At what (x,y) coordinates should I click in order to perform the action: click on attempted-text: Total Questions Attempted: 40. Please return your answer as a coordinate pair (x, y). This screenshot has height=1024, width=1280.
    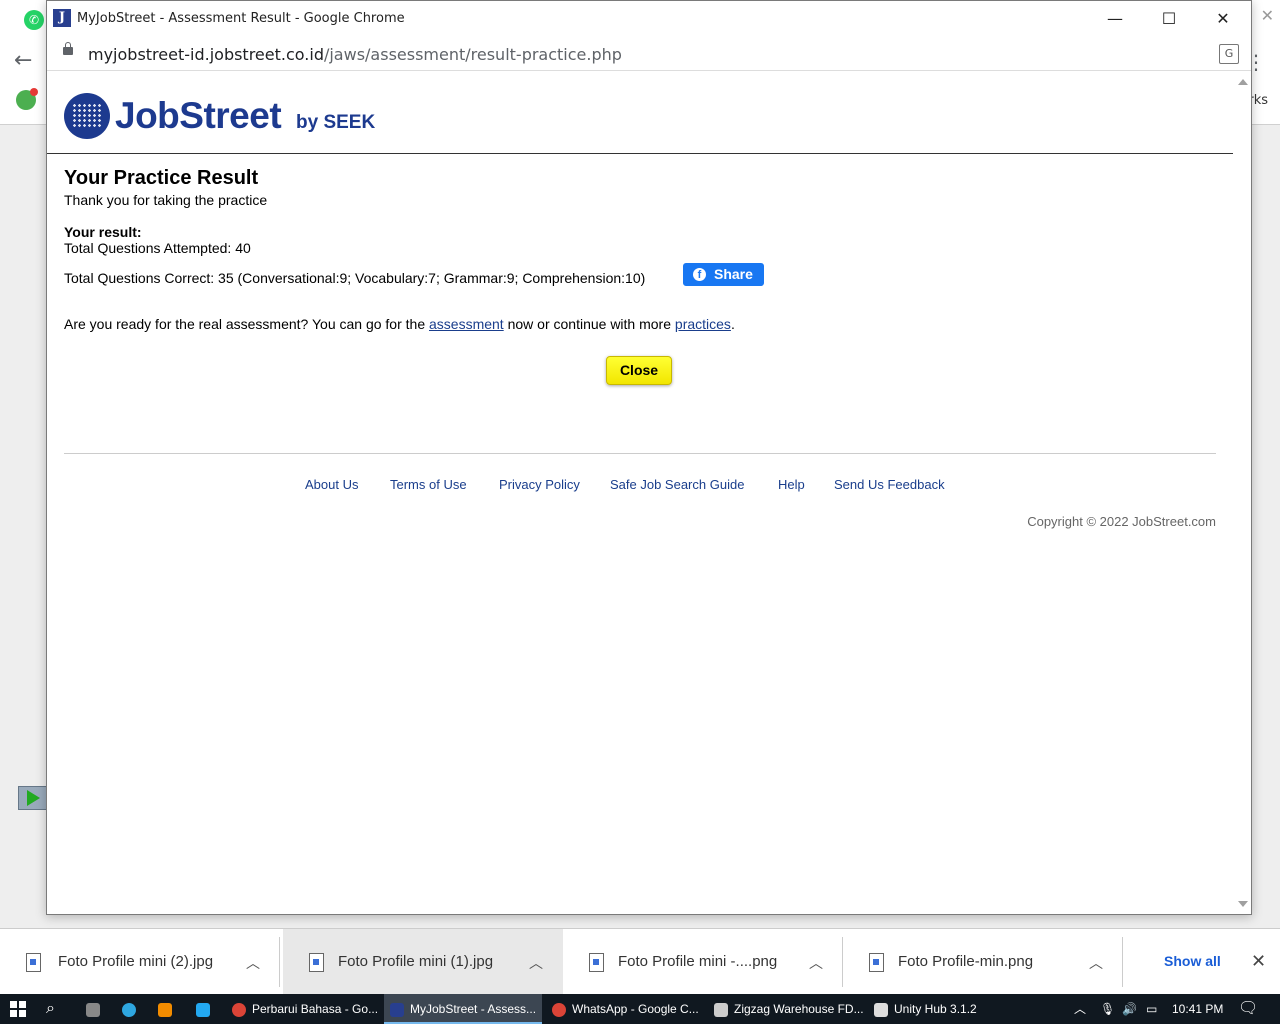
    Looking at the image, I should click on (157, 248).